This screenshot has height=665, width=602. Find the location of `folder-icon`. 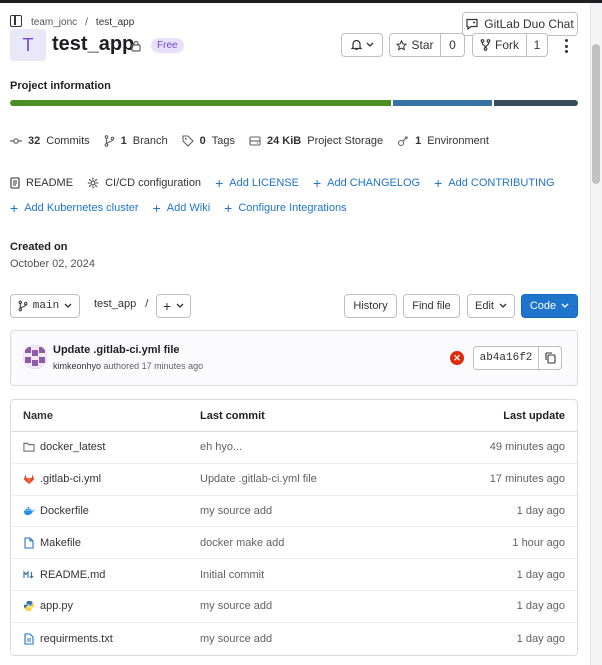

folder-icon is located at coordinates (29, 448).